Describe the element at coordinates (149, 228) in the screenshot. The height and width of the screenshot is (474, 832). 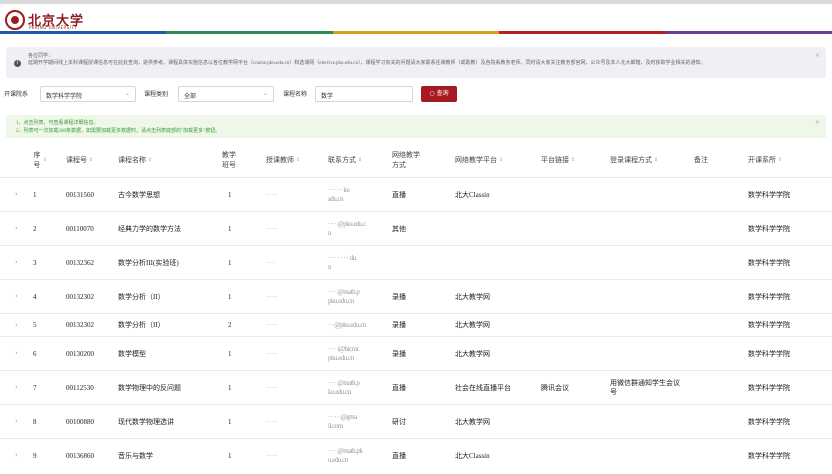
I see `cell-course-name: 经典力学的数学方法` at that location.